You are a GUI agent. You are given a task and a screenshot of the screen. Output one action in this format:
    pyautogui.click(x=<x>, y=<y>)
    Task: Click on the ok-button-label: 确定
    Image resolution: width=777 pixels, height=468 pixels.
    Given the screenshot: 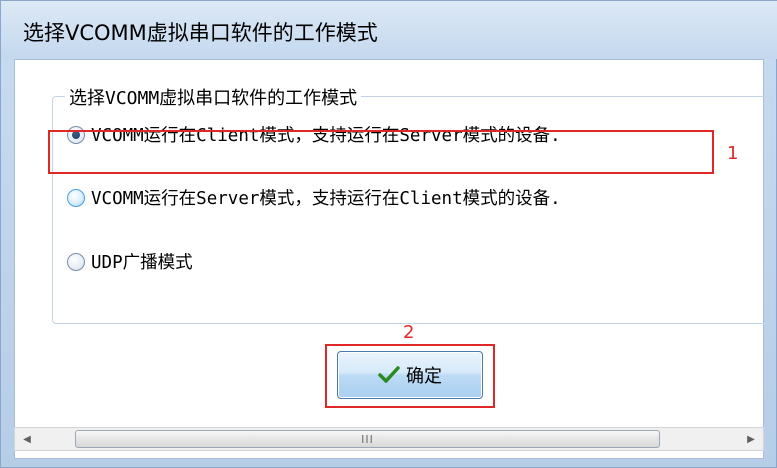 What is the action you would take?
    pyautogui.click(x=424, y=376)
    